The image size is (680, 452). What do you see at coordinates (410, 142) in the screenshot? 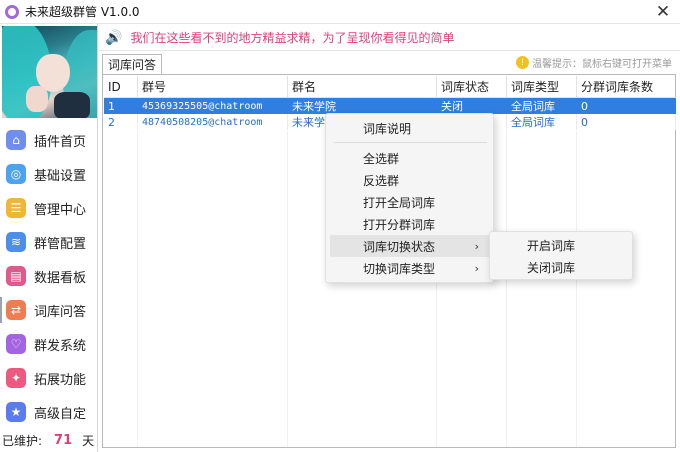
I see `menu-separator` at bounding box center [410, 142].